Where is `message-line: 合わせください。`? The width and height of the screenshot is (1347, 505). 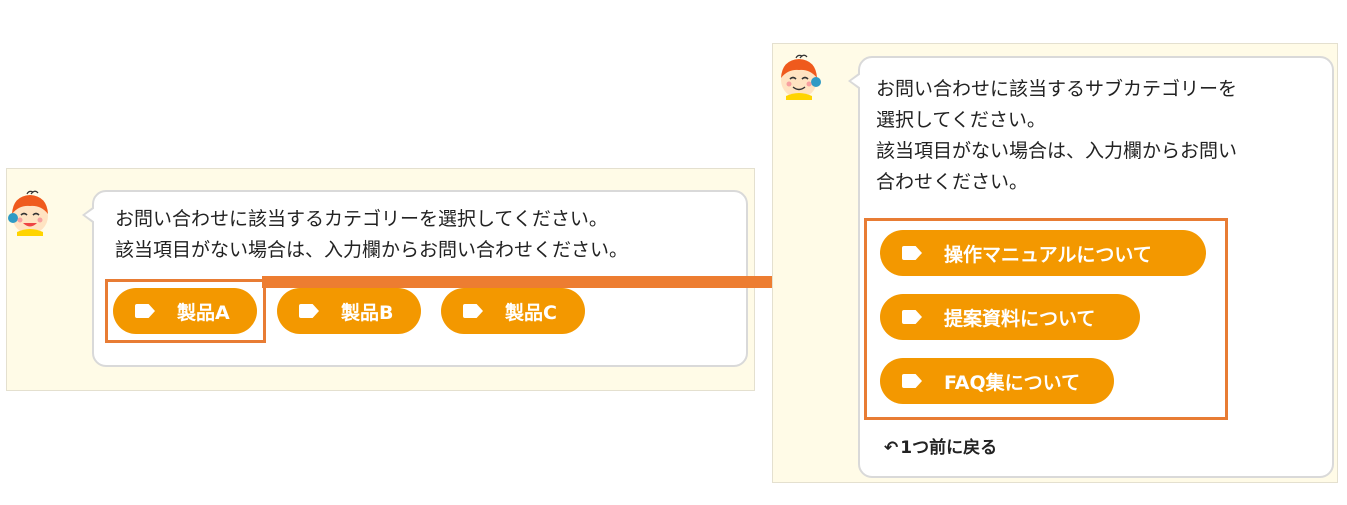
message-line: 合わせください。 is located at coordinates (952, 182).